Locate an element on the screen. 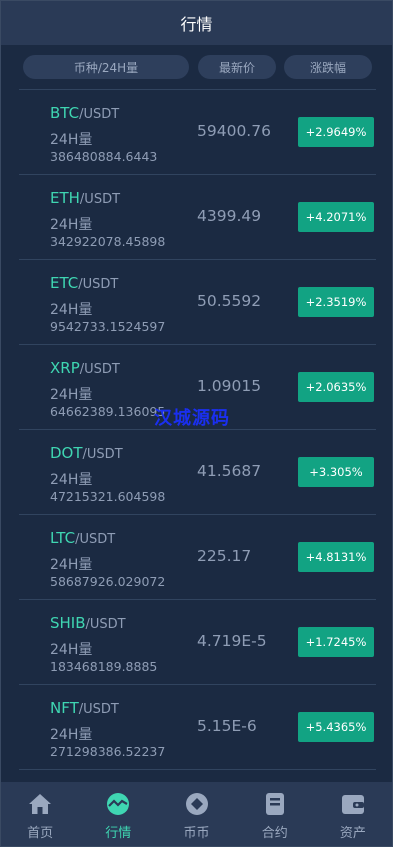  tab-contract: 合约 is located at coordinates (275, 814).